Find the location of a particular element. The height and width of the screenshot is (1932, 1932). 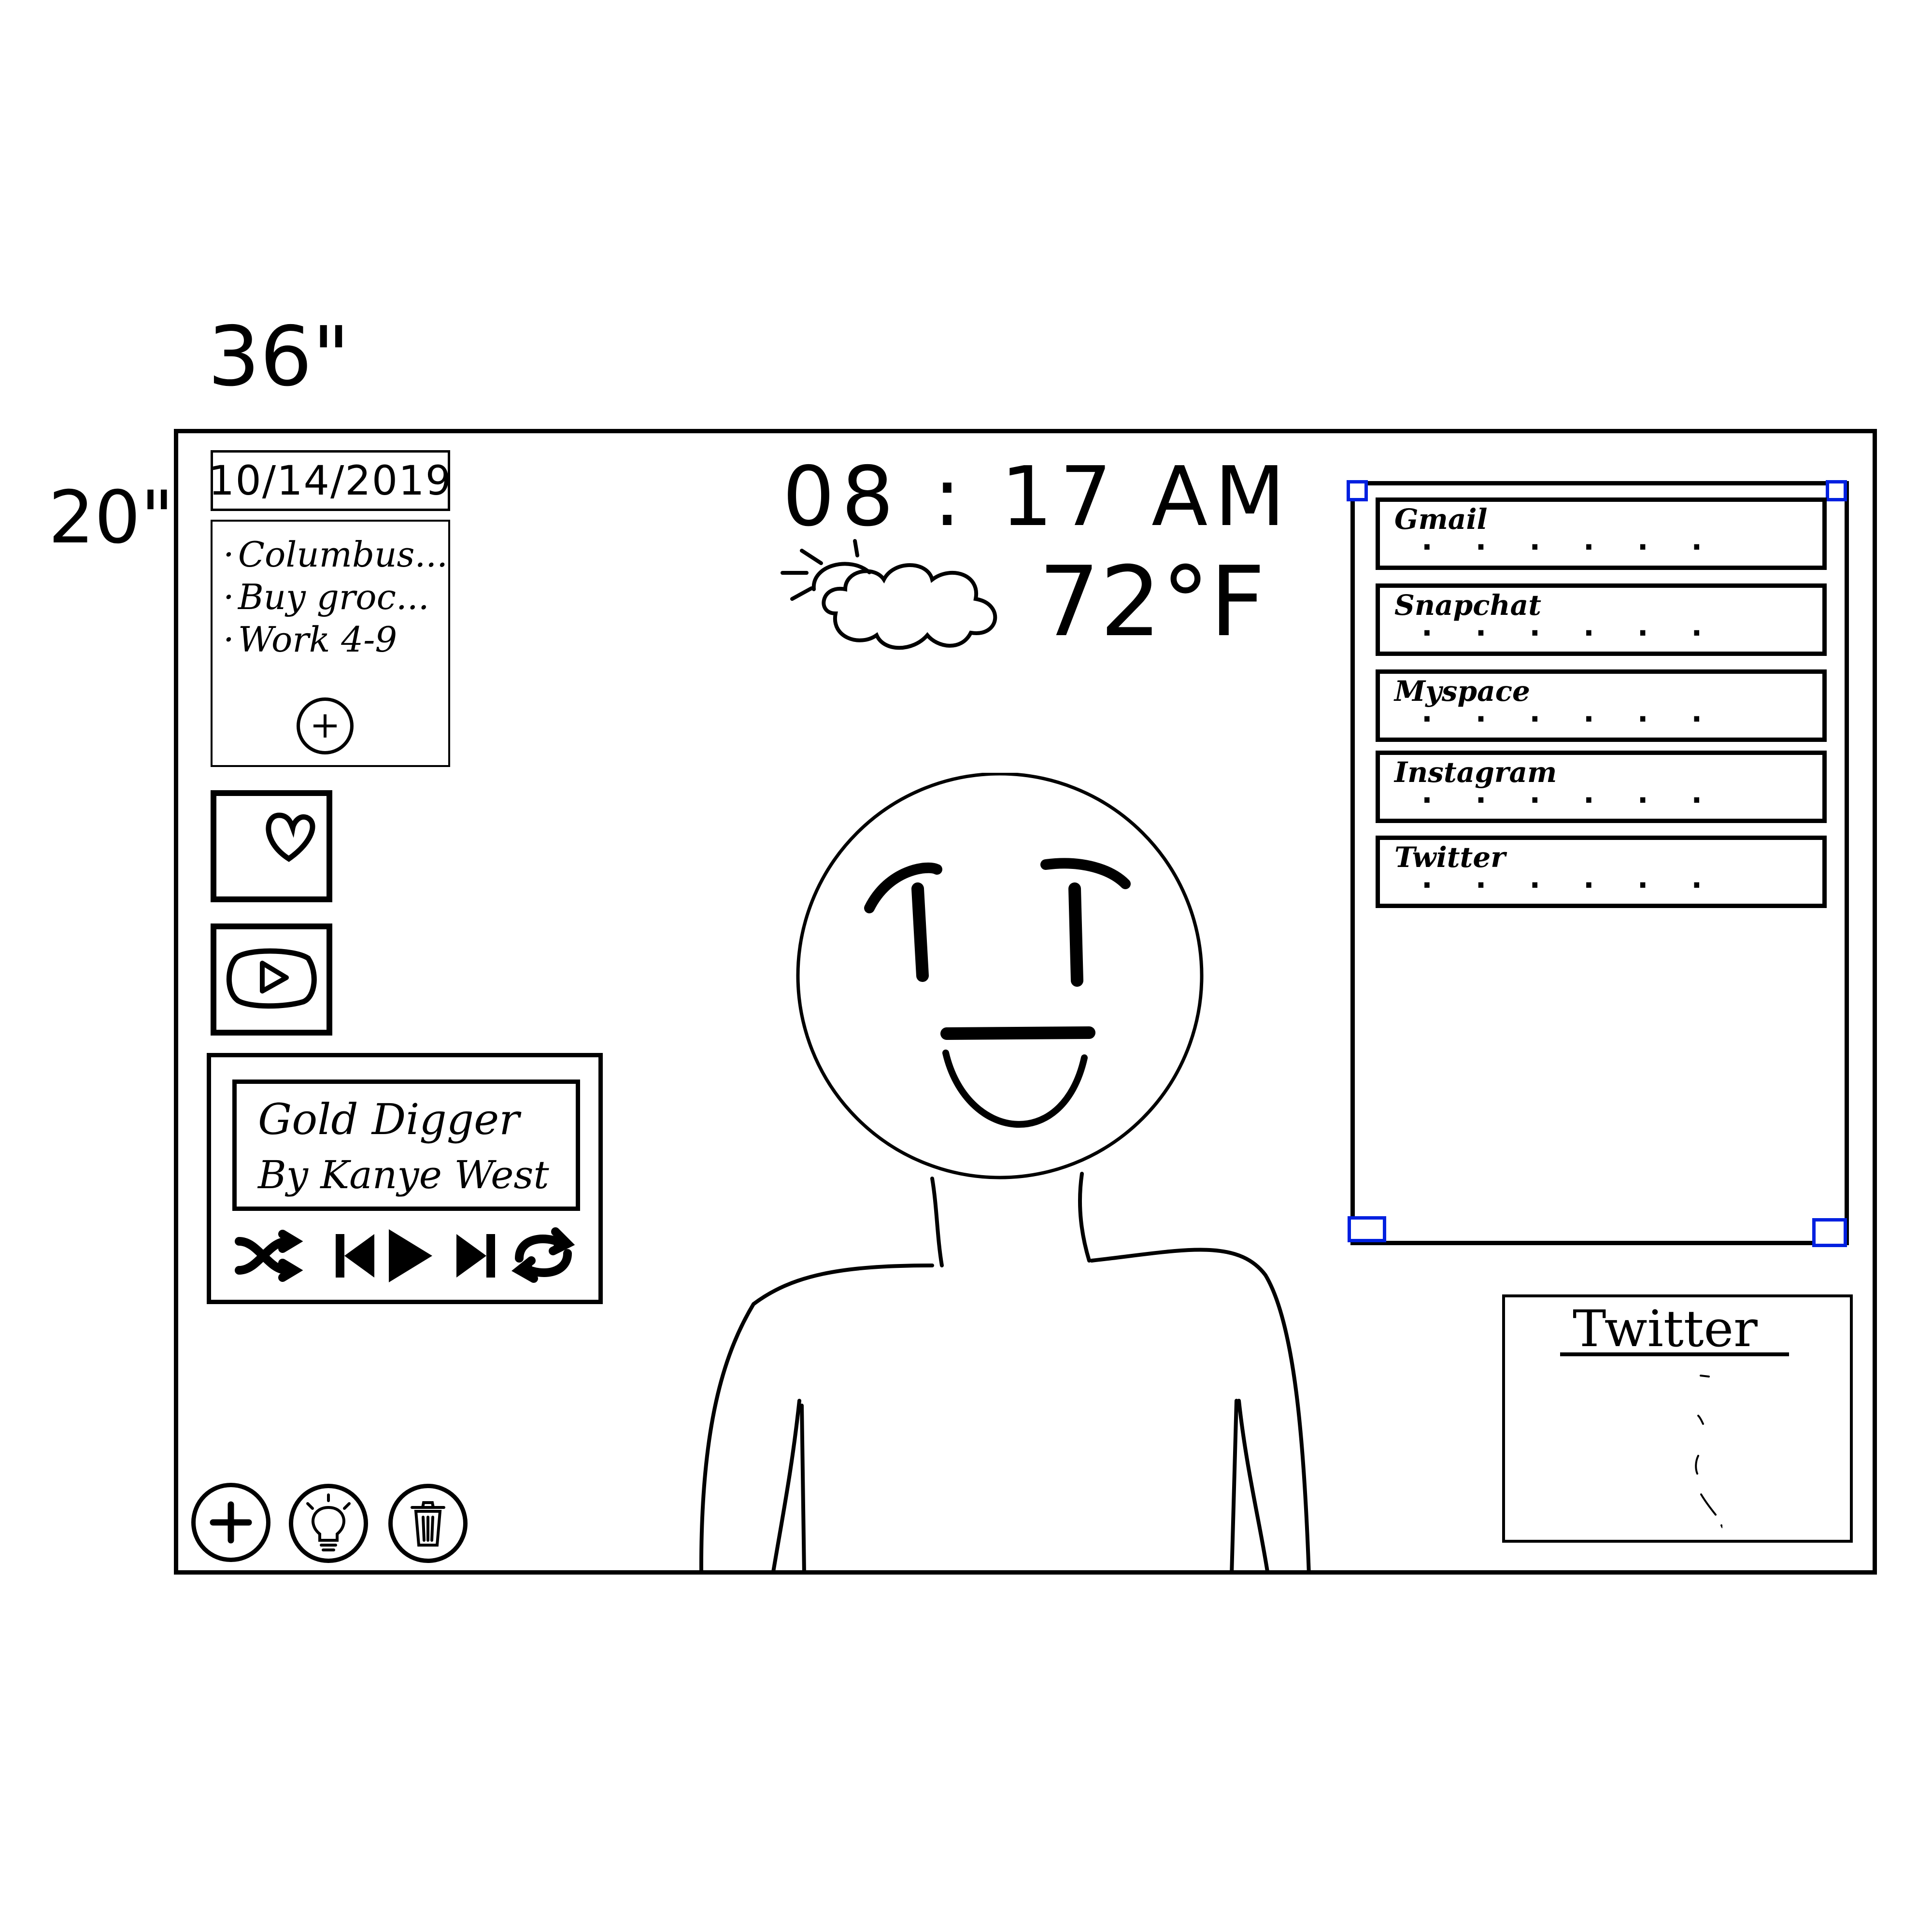

resize-handle-top-right is located at coordinates (1836, 490).